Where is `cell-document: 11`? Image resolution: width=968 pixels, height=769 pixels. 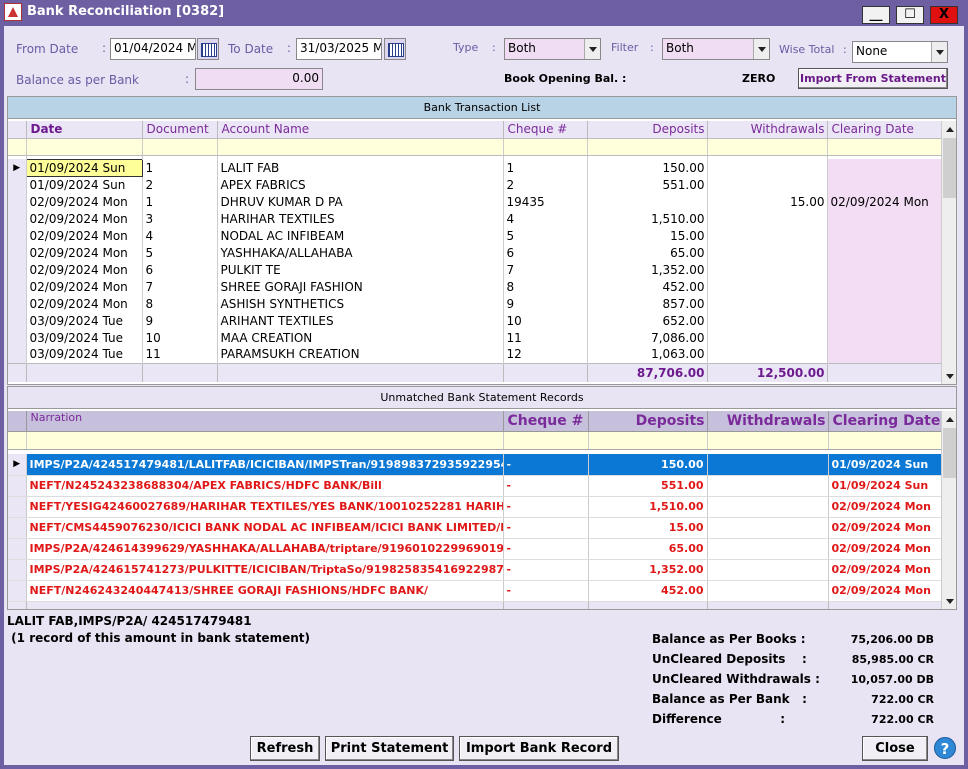 cell-document: 11 is located at coordinates (180, 354).